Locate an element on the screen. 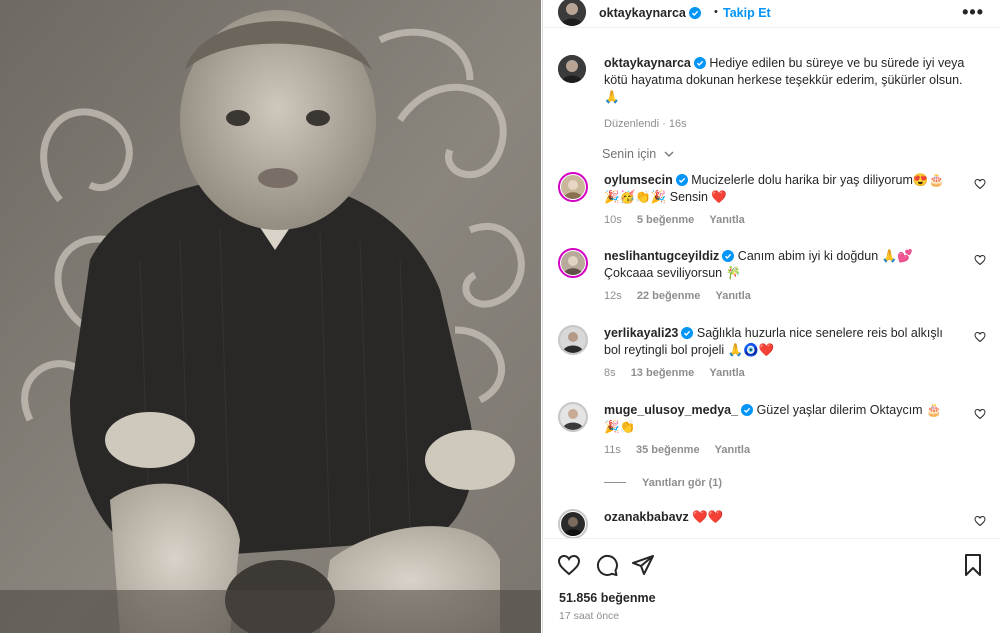  caption-avatar-image is located at coordinates (572, 69).